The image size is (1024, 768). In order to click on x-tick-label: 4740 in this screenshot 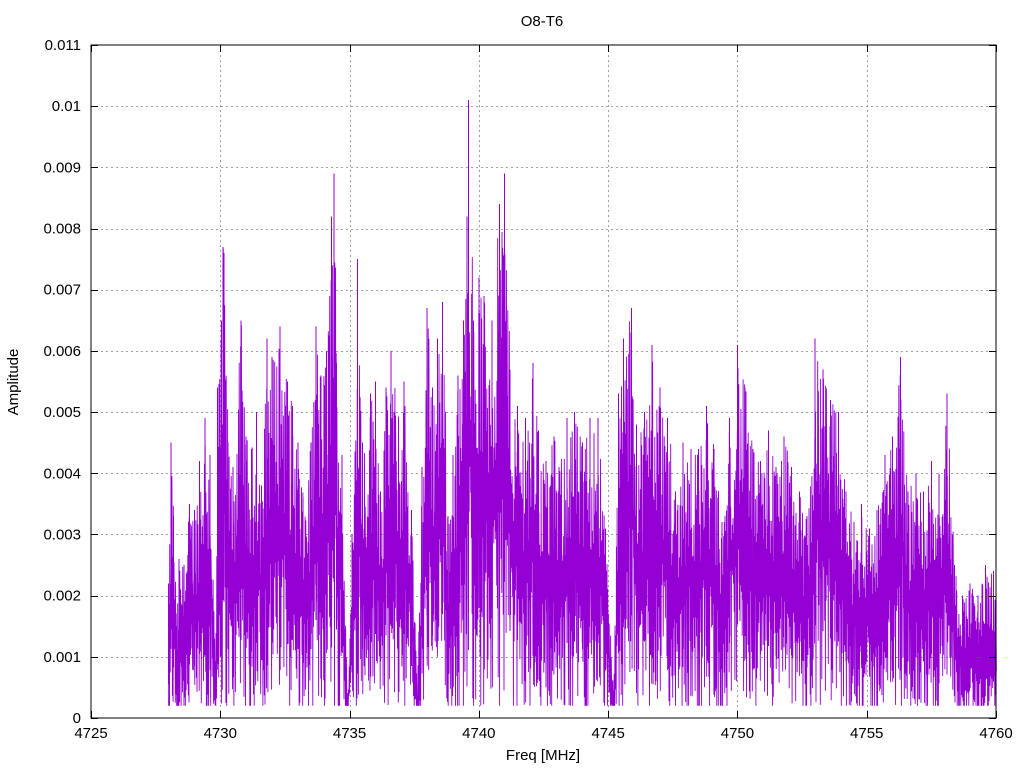, I will do `click(478, 733)`.